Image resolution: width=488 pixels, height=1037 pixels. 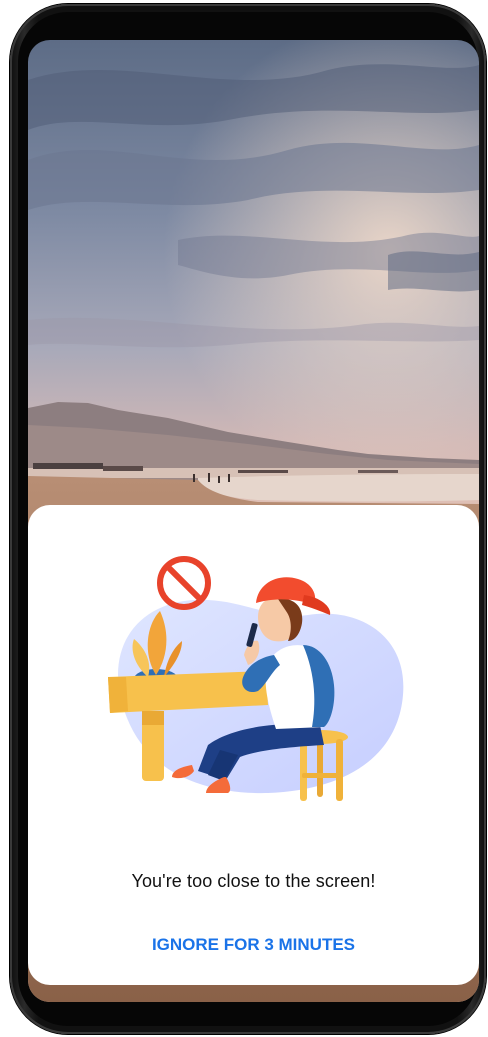 What do you see at coordinates (253, 945) in the screenshot?
I see `ignore-for-3-minutes-button: IGNORE FOR 3 MINUTES` at bounding box center [253, 945].